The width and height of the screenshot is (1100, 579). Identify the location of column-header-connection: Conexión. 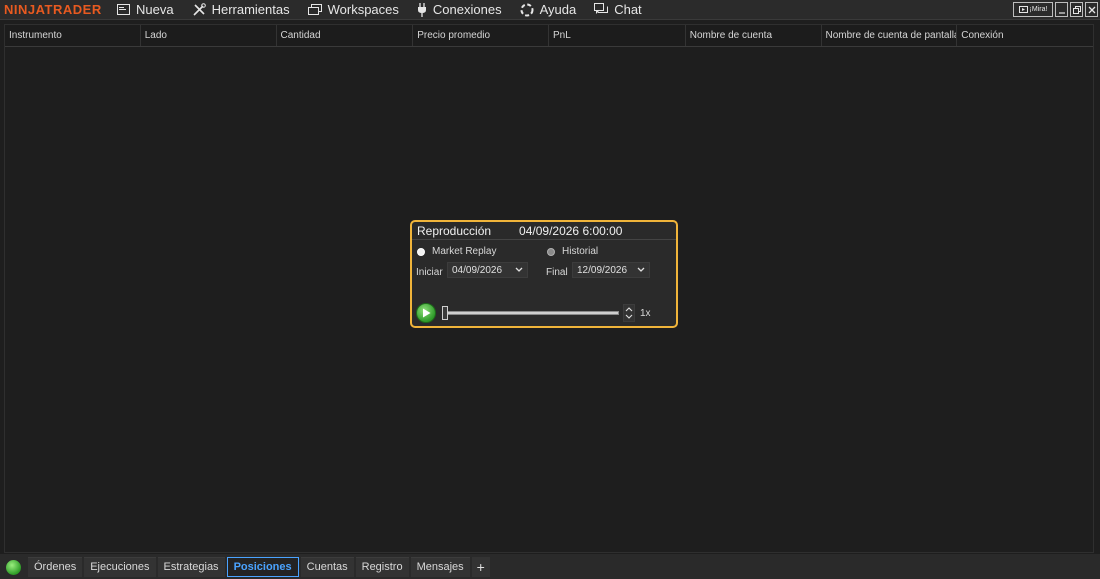
(1025, 35).